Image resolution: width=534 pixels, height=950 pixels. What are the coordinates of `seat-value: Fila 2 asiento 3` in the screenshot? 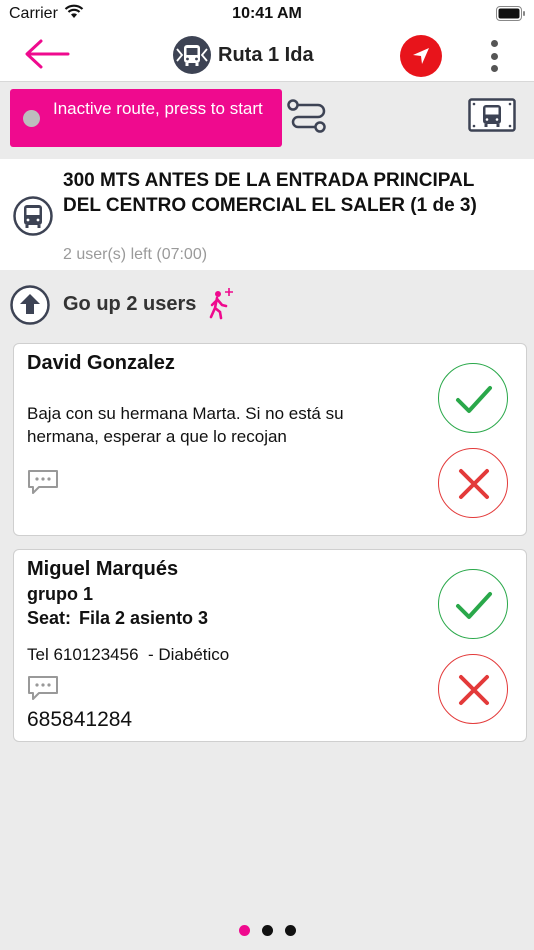 It's located at (144, 618).